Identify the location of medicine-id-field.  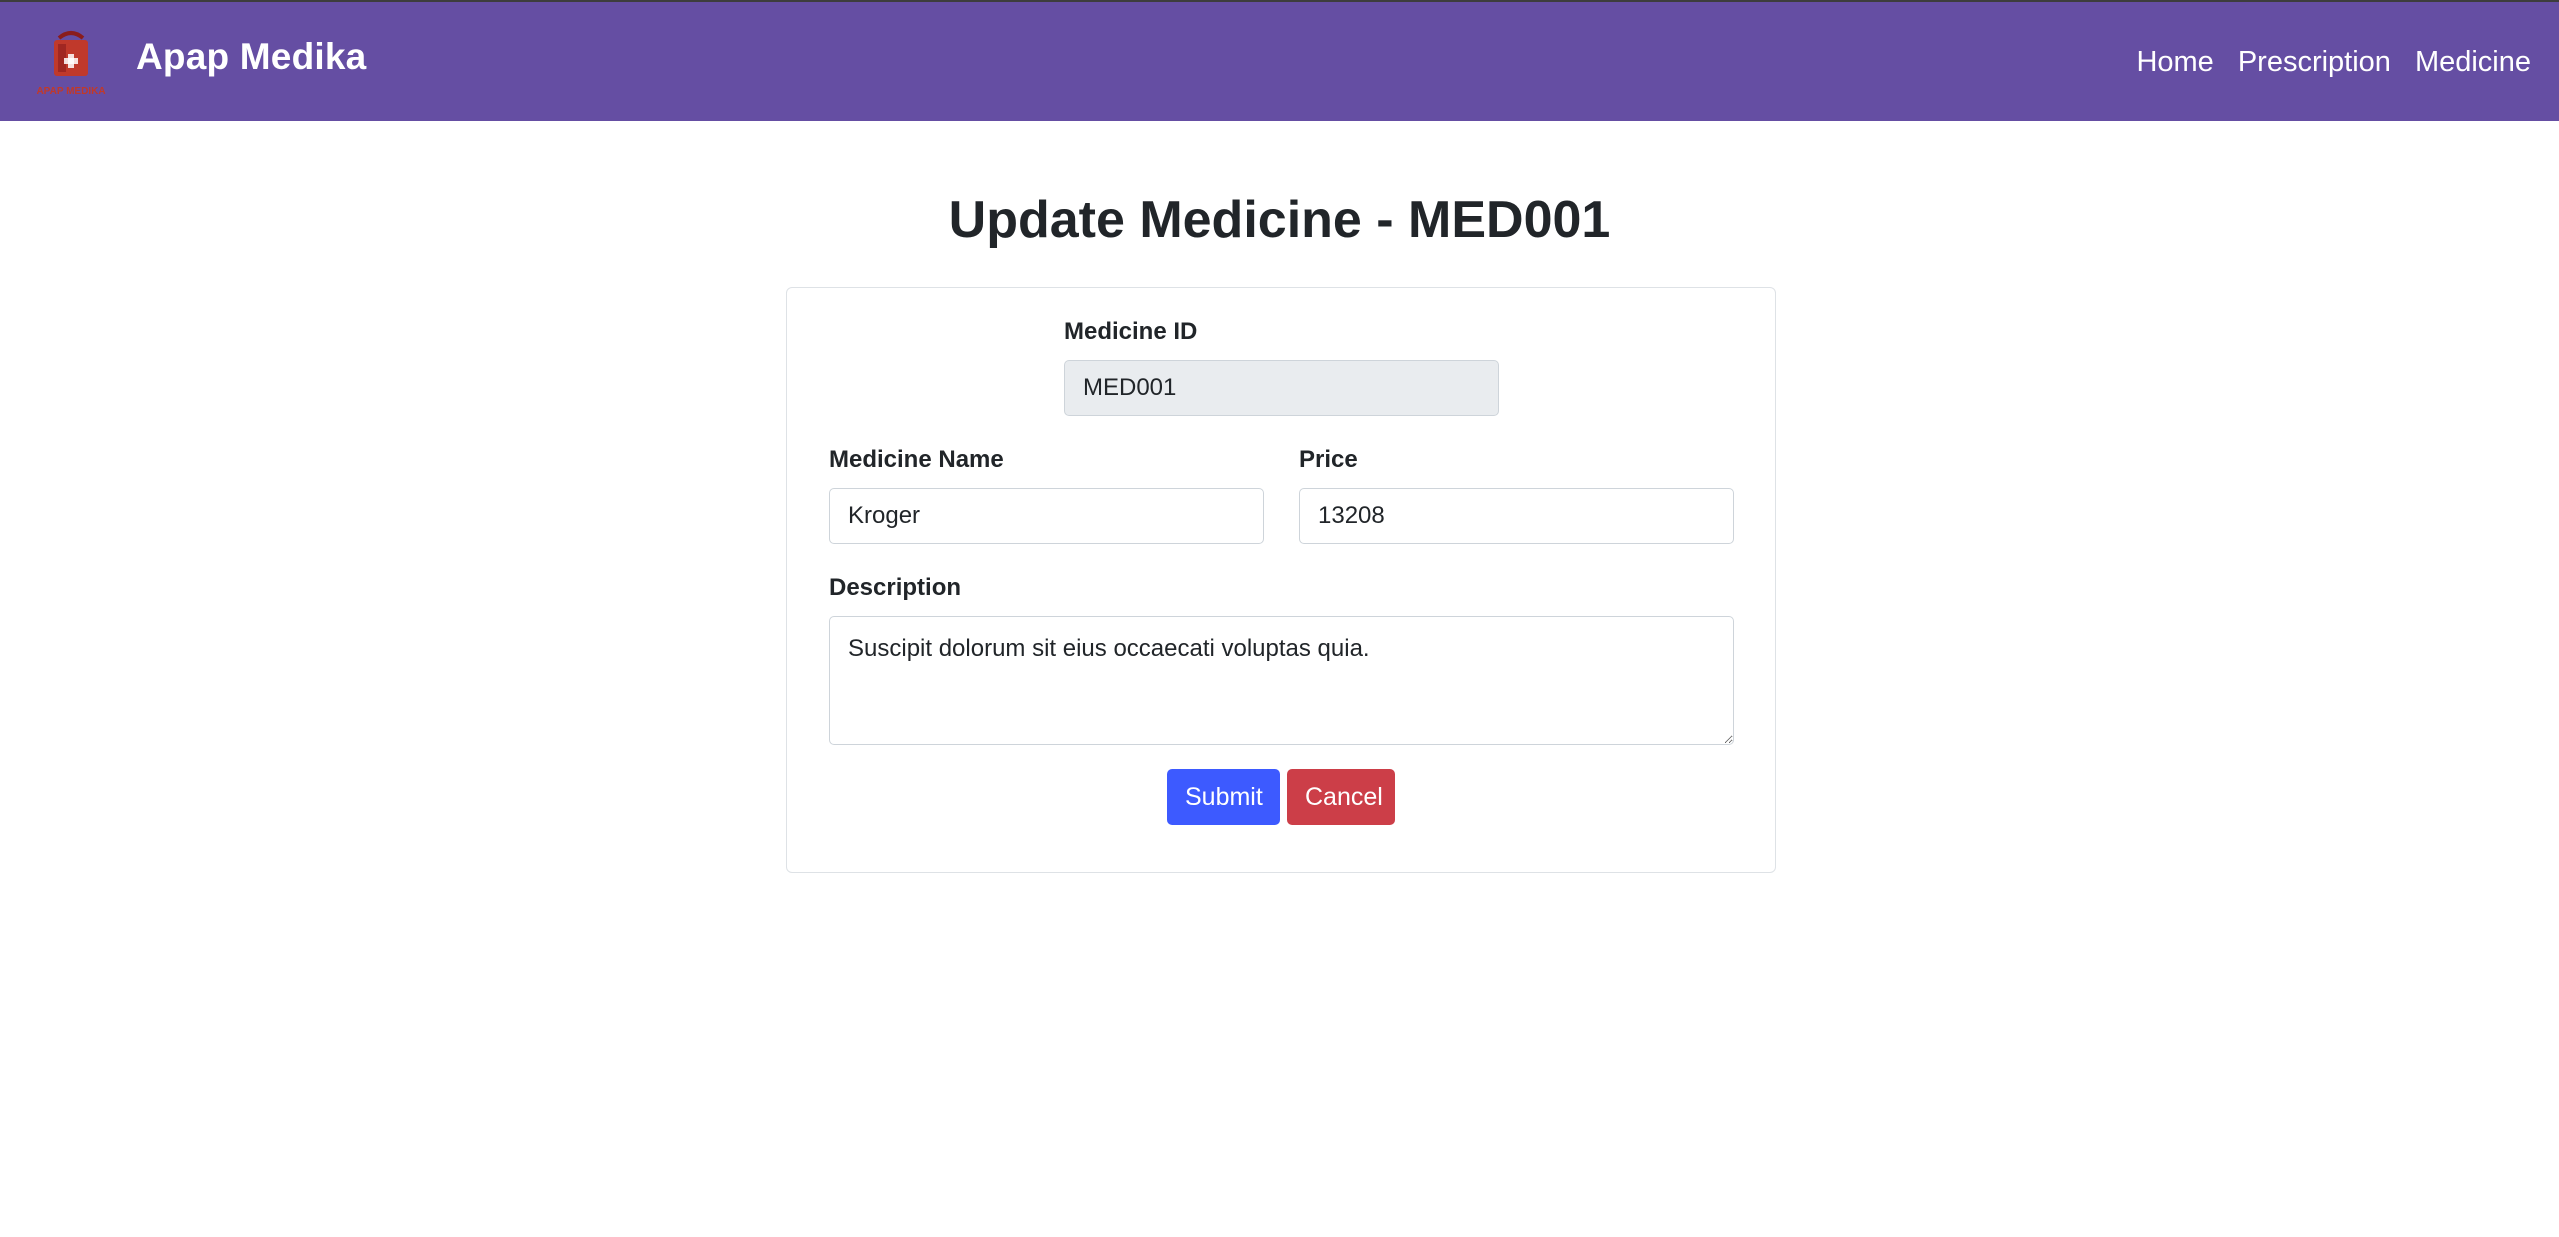
(1281, 388).